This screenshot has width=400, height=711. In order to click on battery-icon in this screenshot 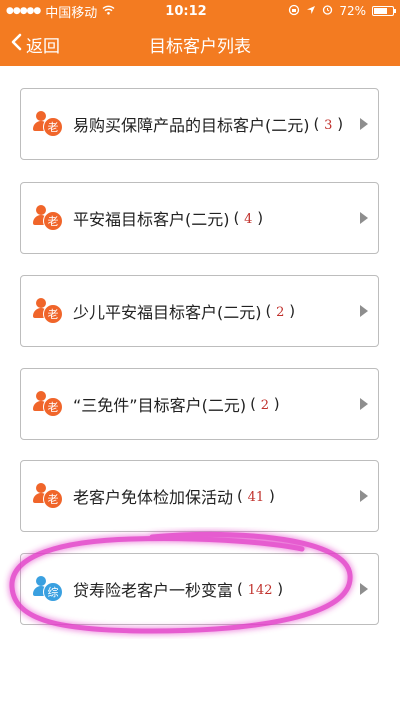, I will do `click(384, 11)`.